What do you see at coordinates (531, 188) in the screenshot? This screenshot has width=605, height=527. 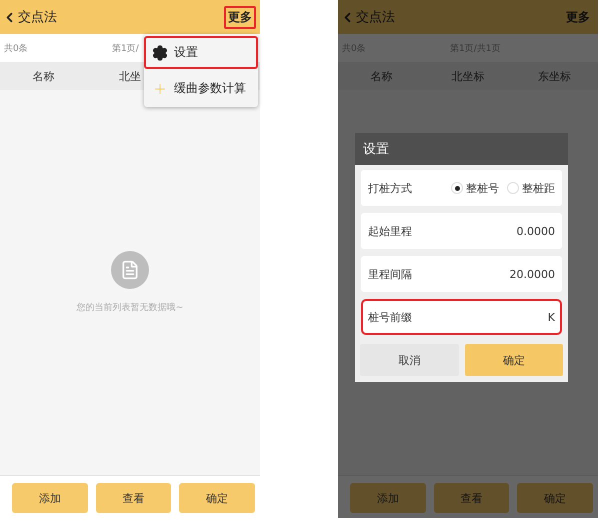 I see `radio-option: 整桩距` at bounding box center [531, 188].